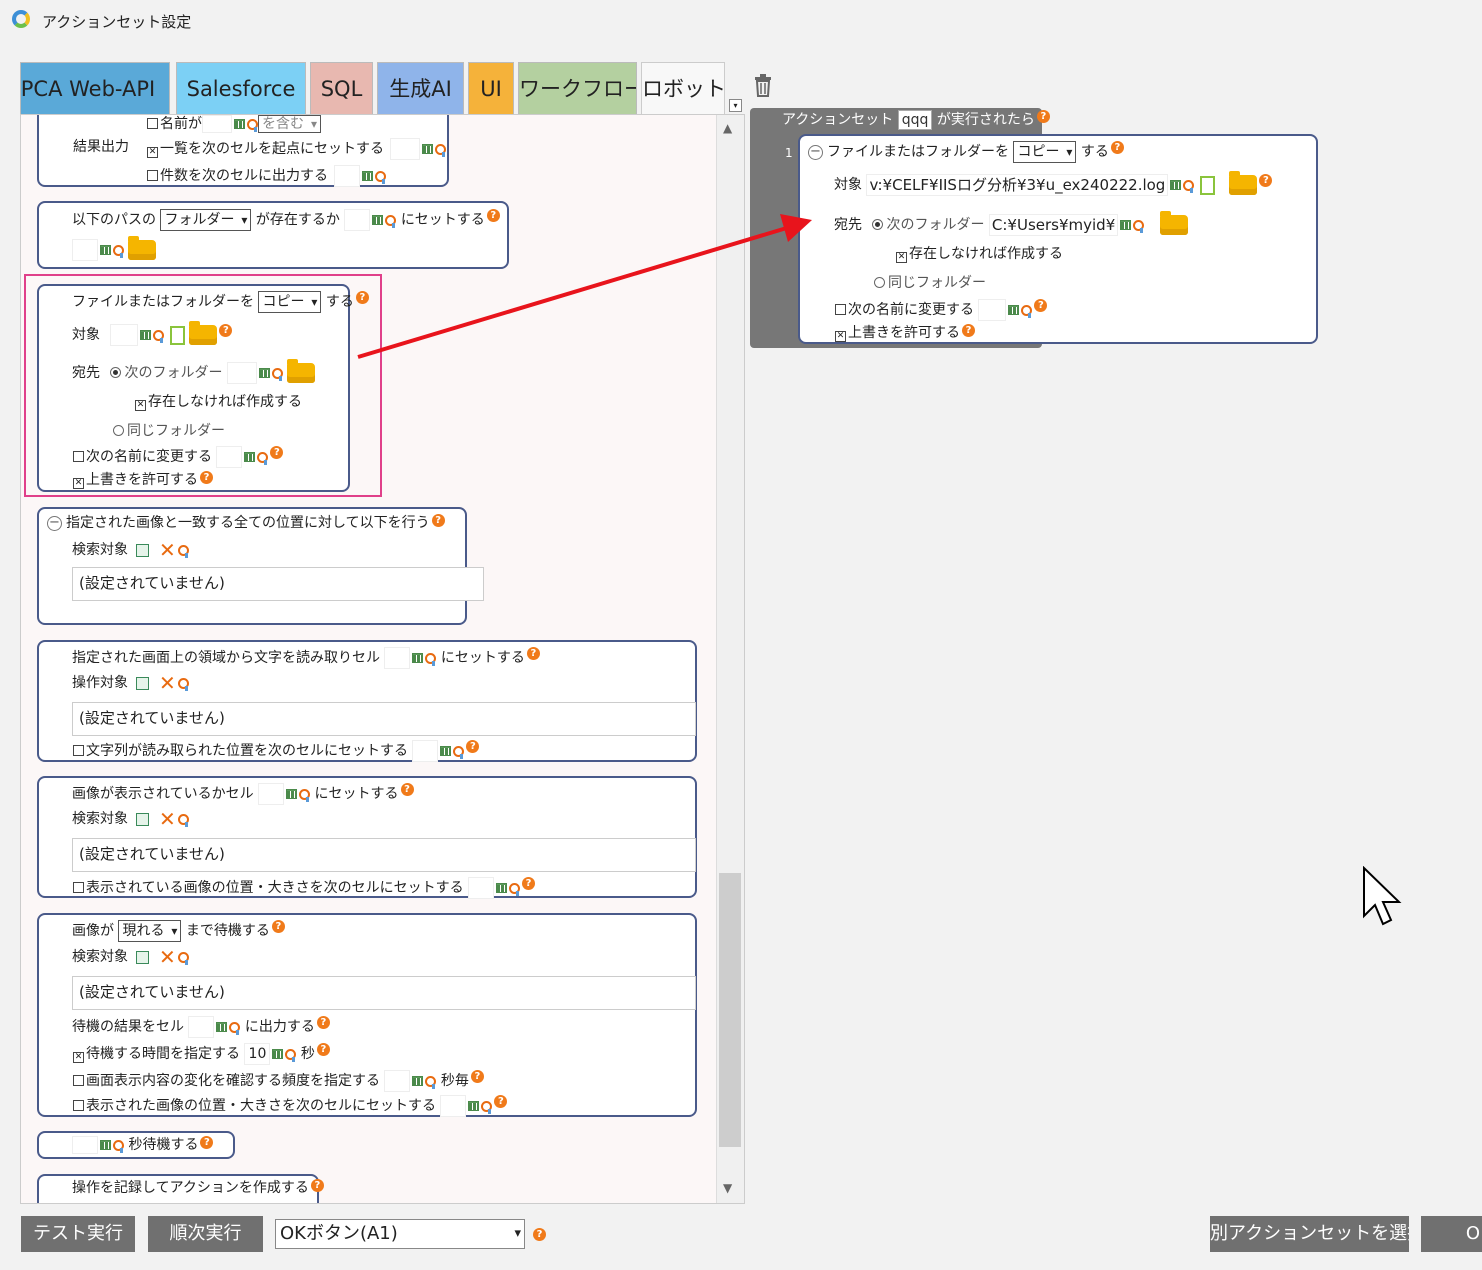 This screenshot has width=1482, height=1270. I want to click on sequential-run-button: 順次実行, so click(205, 1234).